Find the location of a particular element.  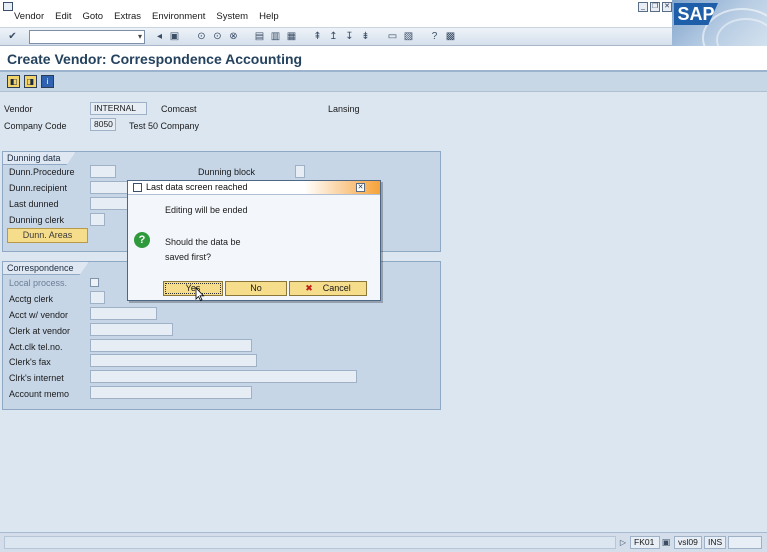

first-page-icon: ⇞ is located at coordinates (317, 36).